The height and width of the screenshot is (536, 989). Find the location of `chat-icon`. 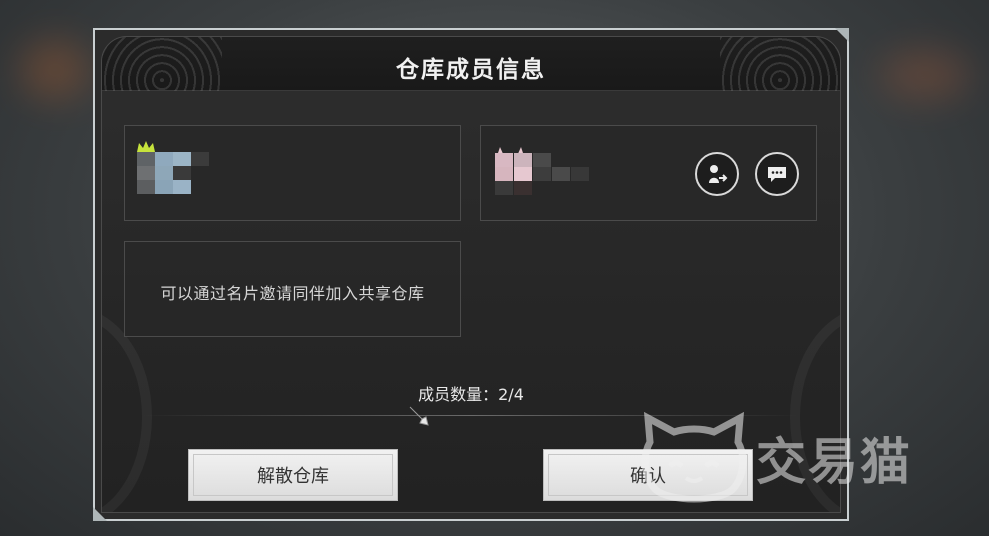

chat-icon is located at coordinates (777, 174).